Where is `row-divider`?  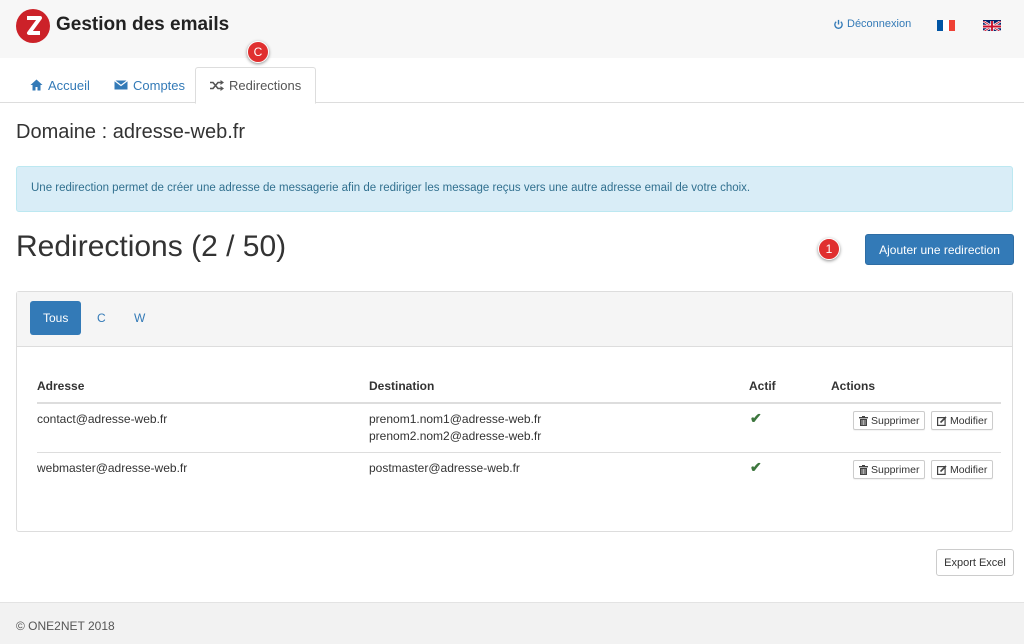 row-divider is located at coordinates (519, 452).